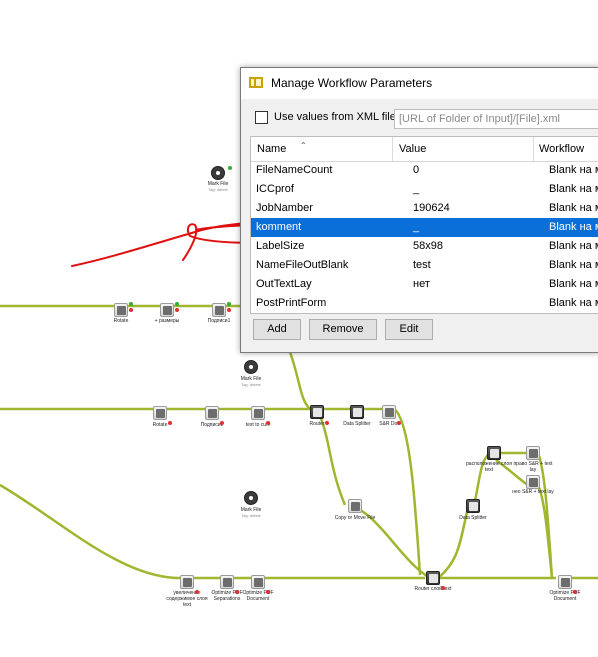 The height and width of the screenshot is (657, 598). I want to click on text-to-curv-node, so click(258, 413).